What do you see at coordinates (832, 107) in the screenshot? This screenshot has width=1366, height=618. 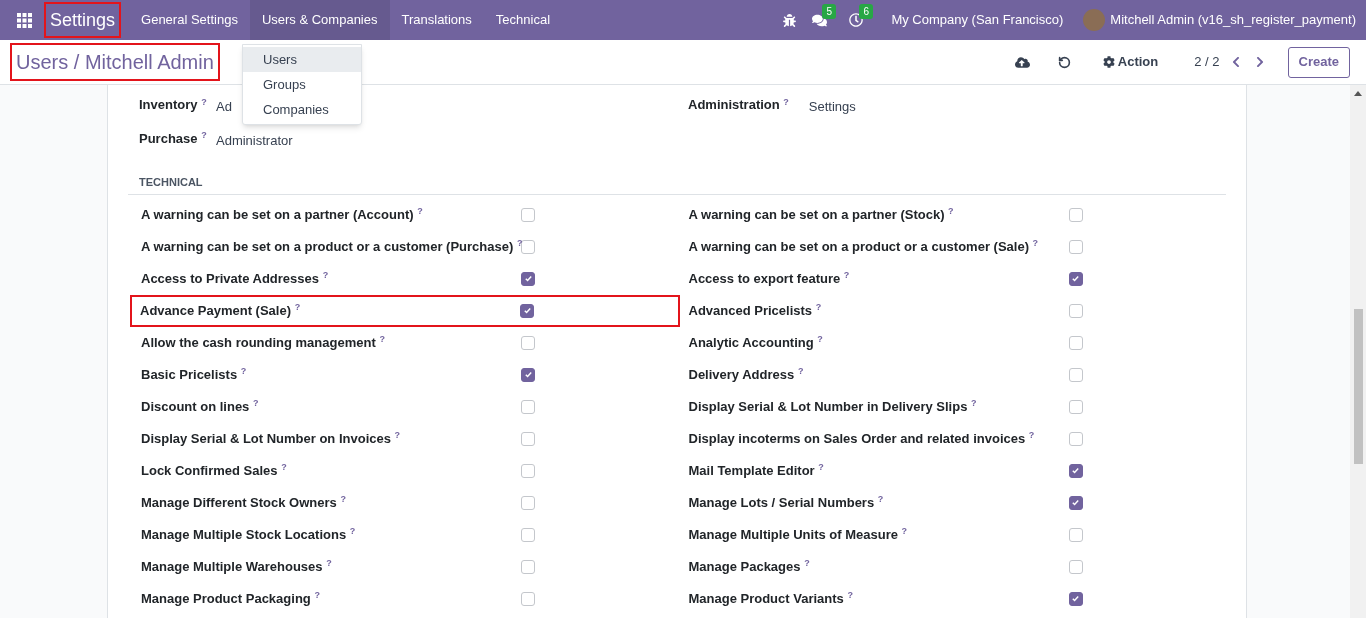 I see `field-value: Settings` at bounding box center [832, 107].